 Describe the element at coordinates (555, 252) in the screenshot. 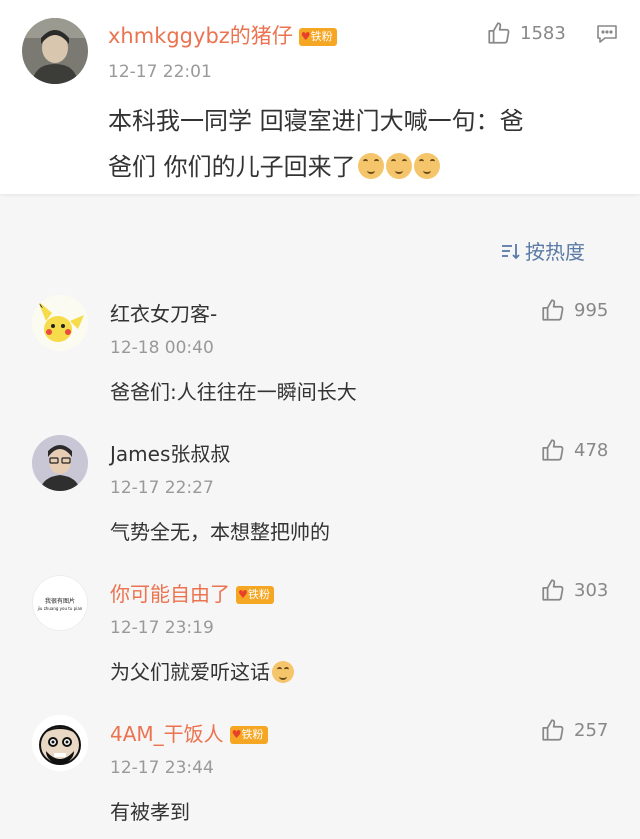

I see `sort-label: 按热度` at that location.